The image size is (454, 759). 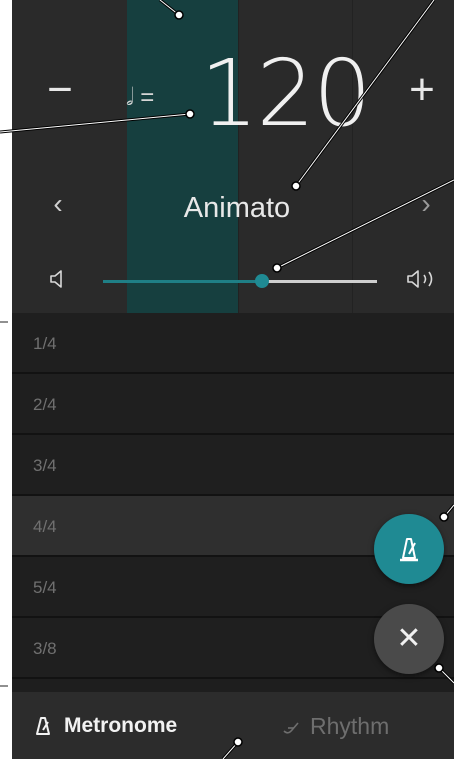 I want to click on tempo-decrease-button: −, so click(x=60, y=90).